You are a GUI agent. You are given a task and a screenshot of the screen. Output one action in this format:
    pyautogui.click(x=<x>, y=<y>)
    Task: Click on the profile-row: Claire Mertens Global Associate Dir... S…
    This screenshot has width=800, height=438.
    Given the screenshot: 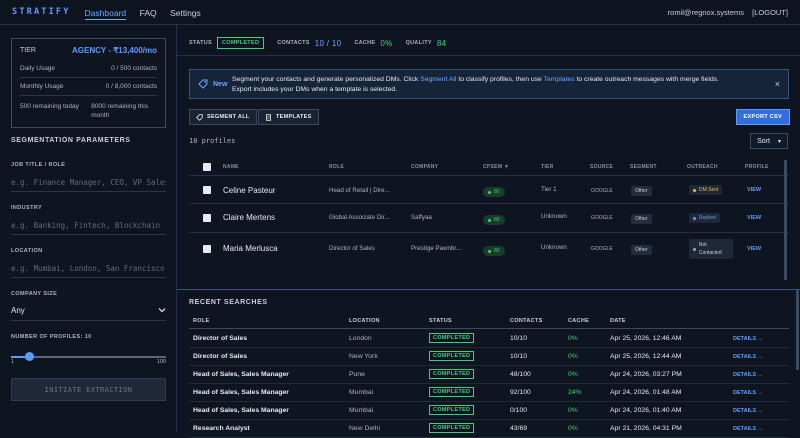 What is the action you would take?
    pyautogui.click(x=489, y=217)
    